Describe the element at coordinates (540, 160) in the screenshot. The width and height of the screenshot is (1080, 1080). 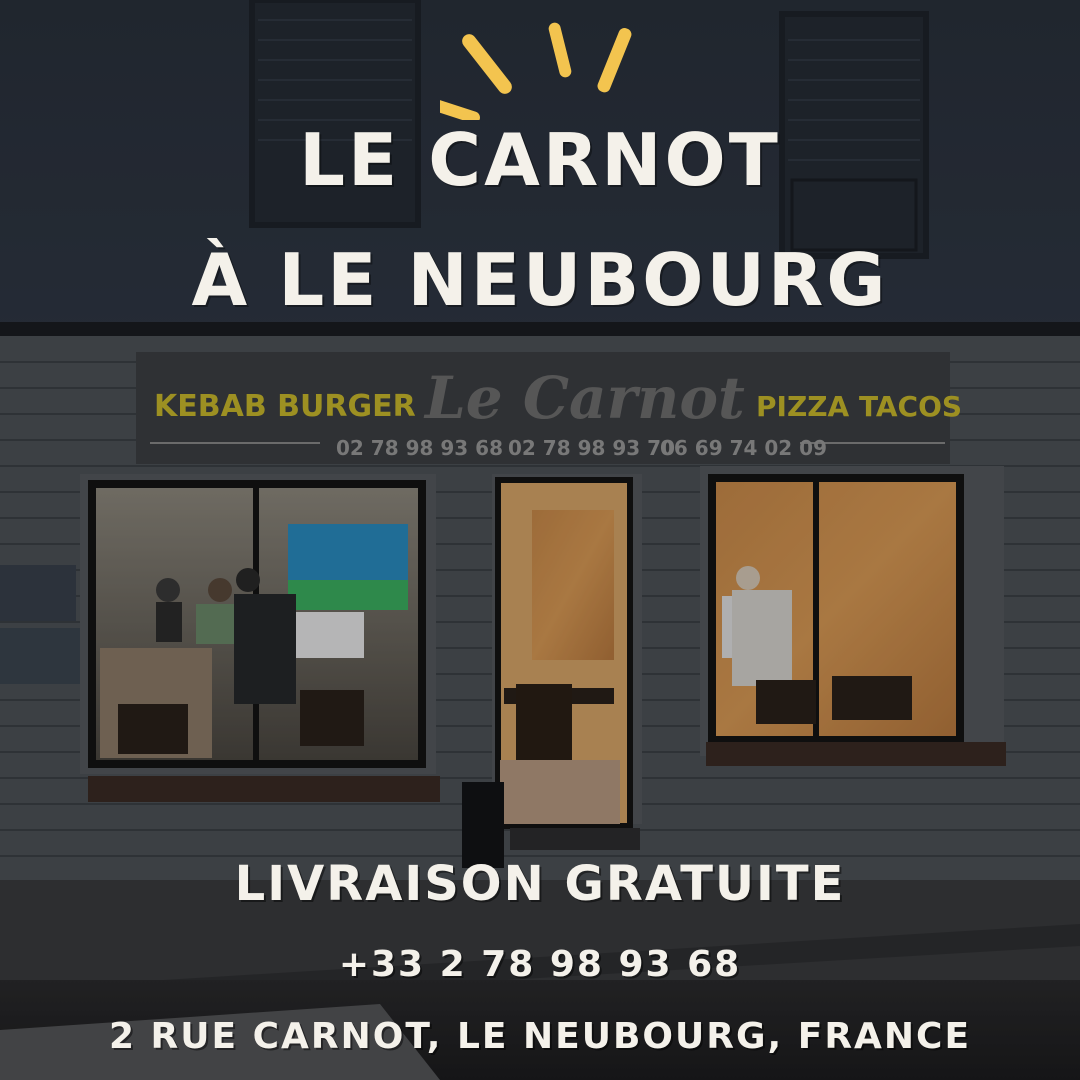
I see `headline-line-1: LE CARNOT` at that location.